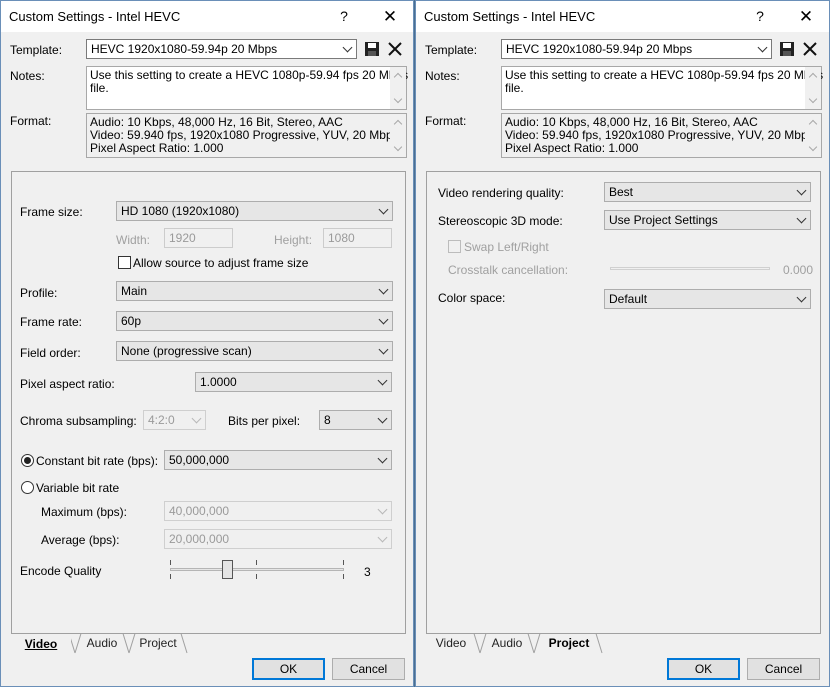 This screenshot has width=830, height=687. Describe the element at coordinates (508, 270) in the screenshot. I see `crosstalk-label: Crosstalk cancellation:` at that location.